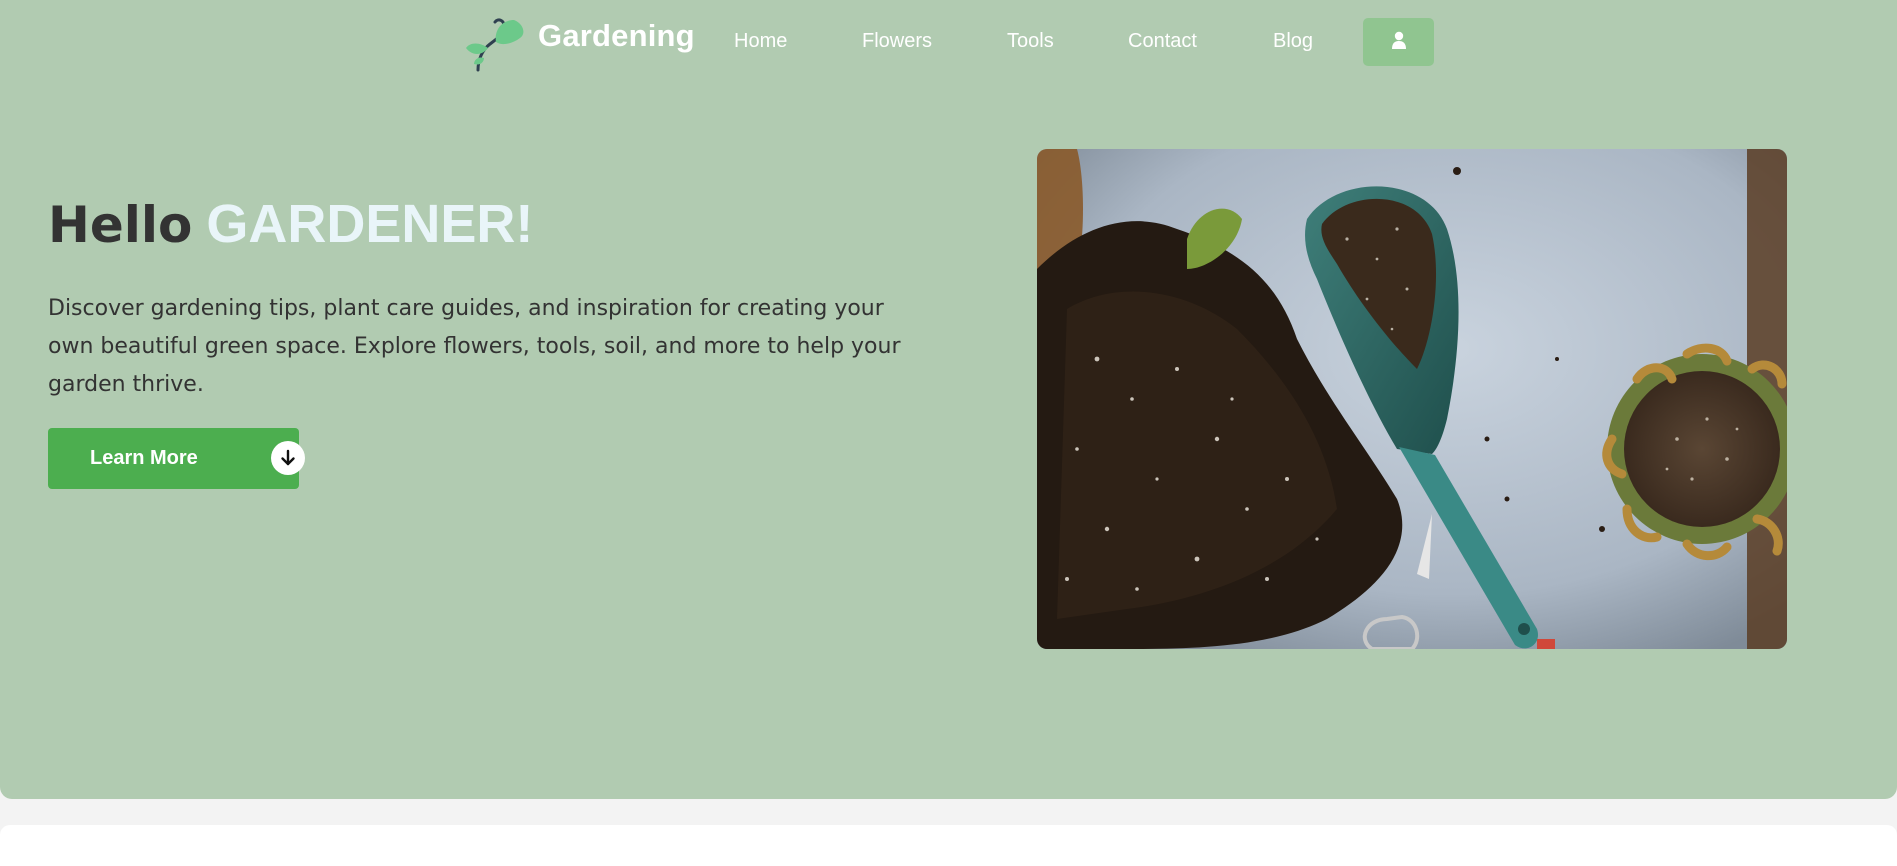  What do you see at coordinates (144, 458) in the screenshot?
I see `learn-more-label: Learn More` at bounding box center [144, 458].